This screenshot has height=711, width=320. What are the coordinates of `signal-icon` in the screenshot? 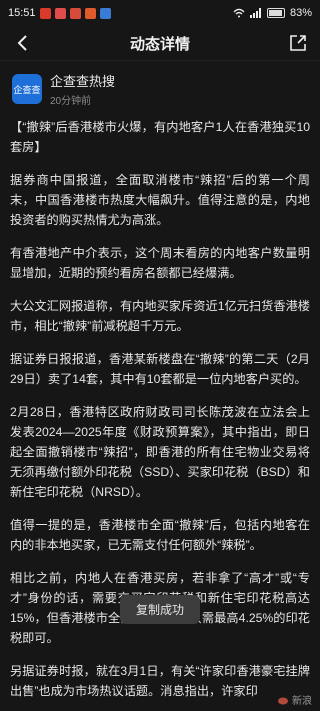 It's located at (255, 13).